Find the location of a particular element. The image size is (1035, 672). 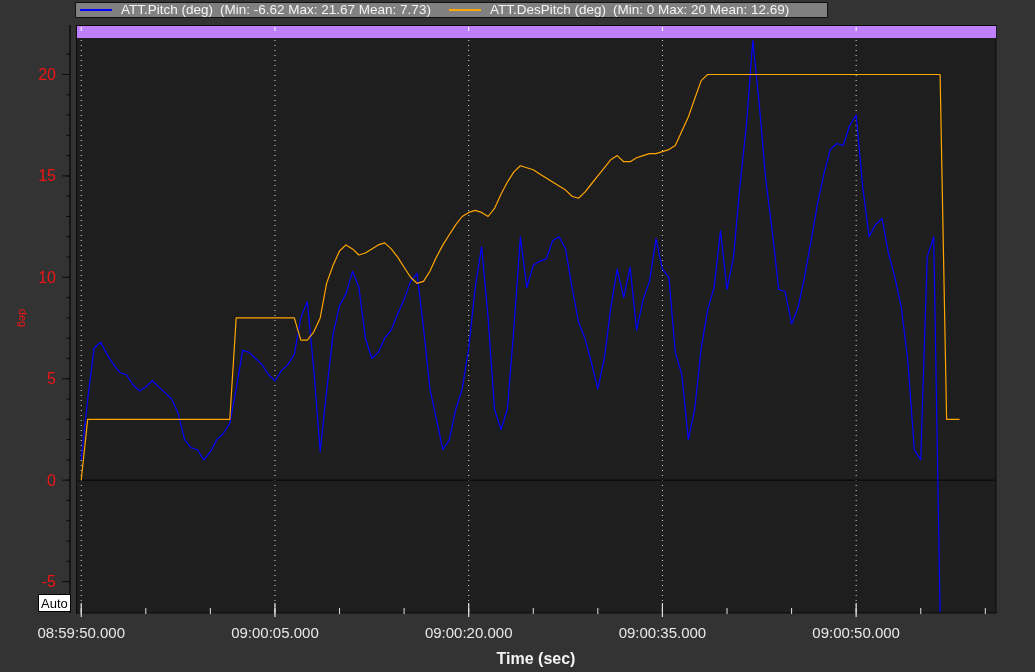

y-axis-title: deg is located at coordinates (23, 318).